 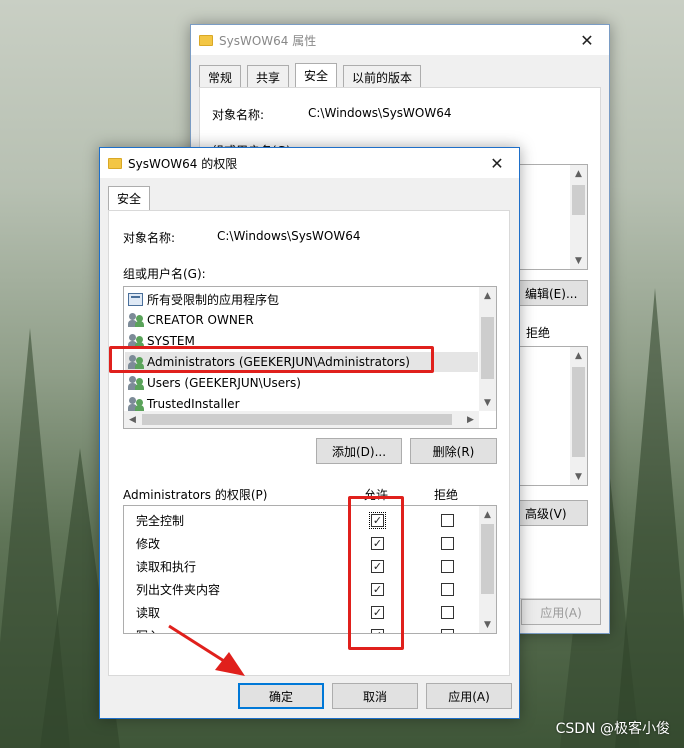 I want to click on permission-row: 列出文件夹内容, so click(x=178, y=589).